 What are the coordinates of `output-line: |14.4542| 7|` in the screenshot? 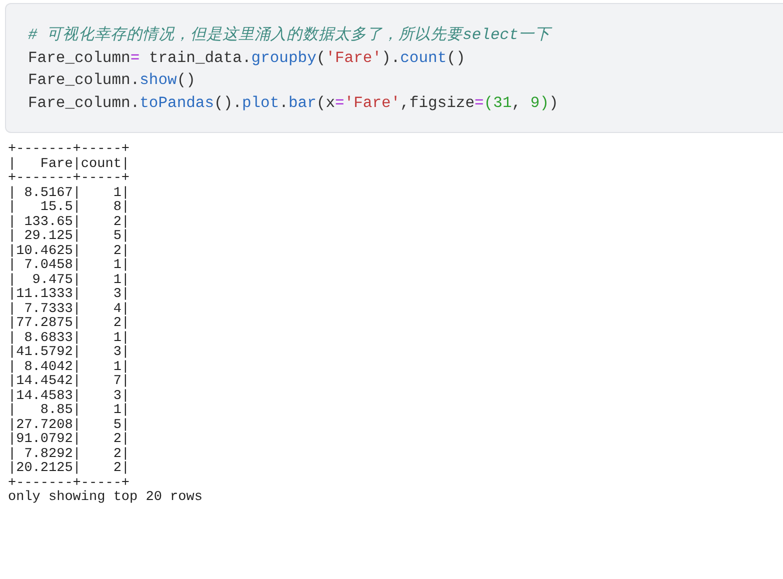 It's located at (69, 382).